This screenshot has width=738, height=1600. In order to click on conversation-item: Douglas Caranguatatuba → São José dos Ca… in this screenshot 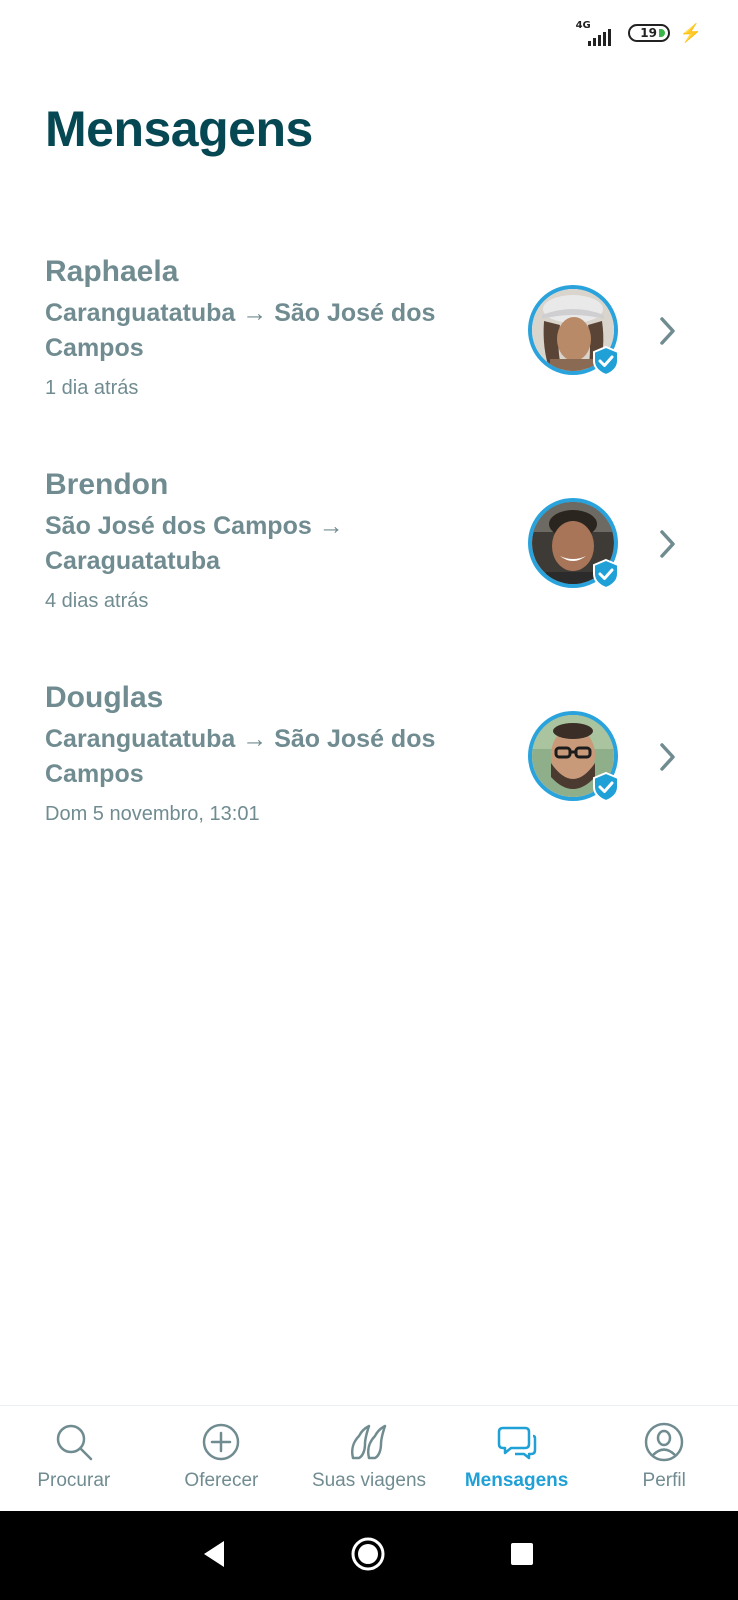, I will do `click(369, 772)`.